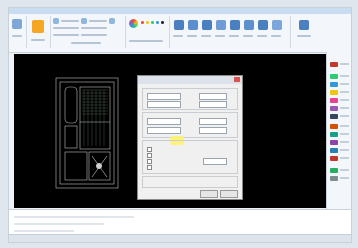 This screenshot has height=248, width=358. What do you see at coordinates (190, 125) in the screenshot?
I see `dialog-section-middle` at bounding box center [190, 125].